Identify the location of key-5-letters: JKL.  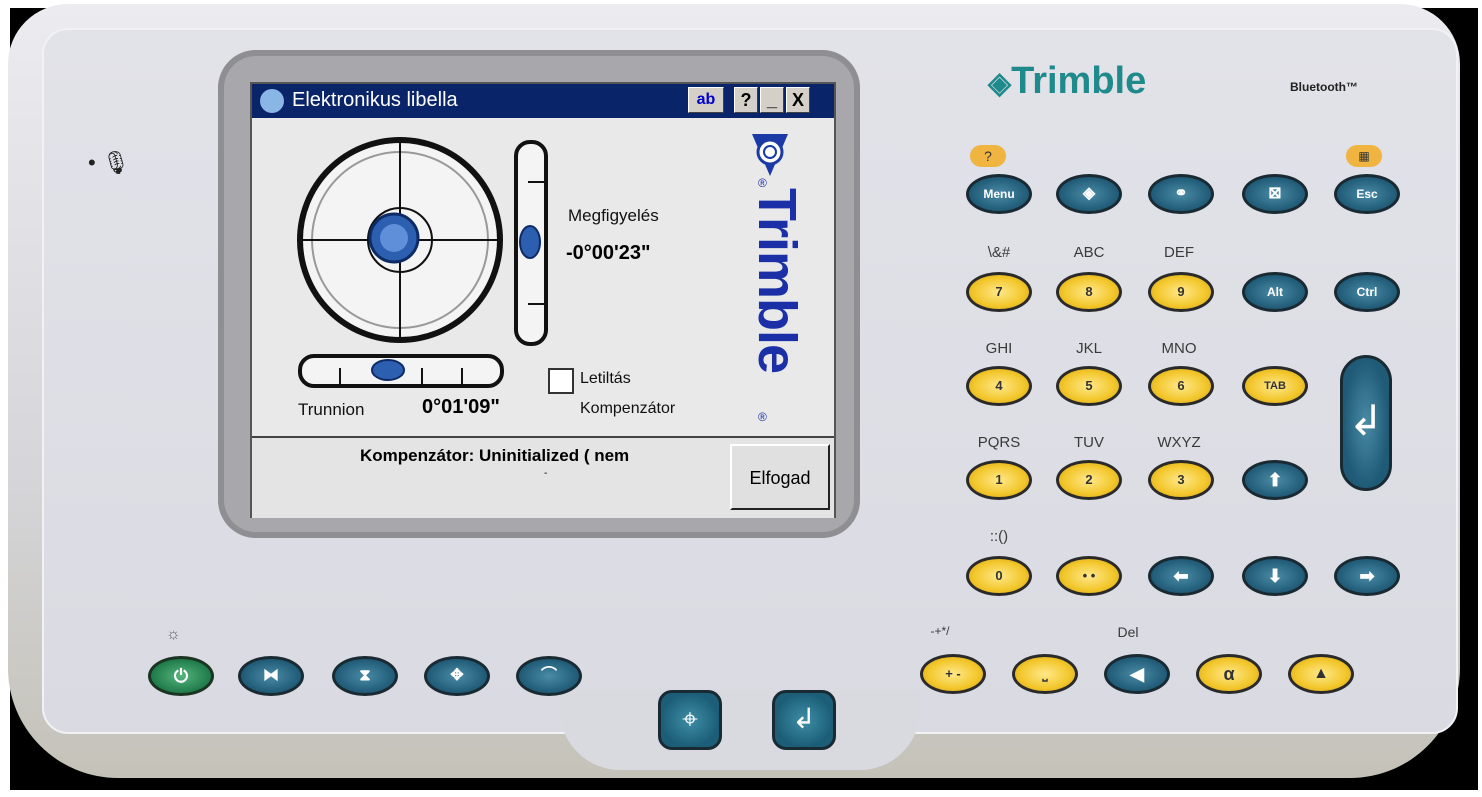
(1089, 348).